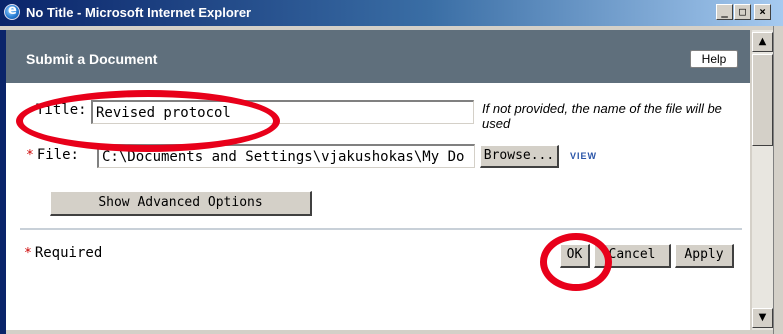  I want to click on file-label: File:, so click(57, 155).